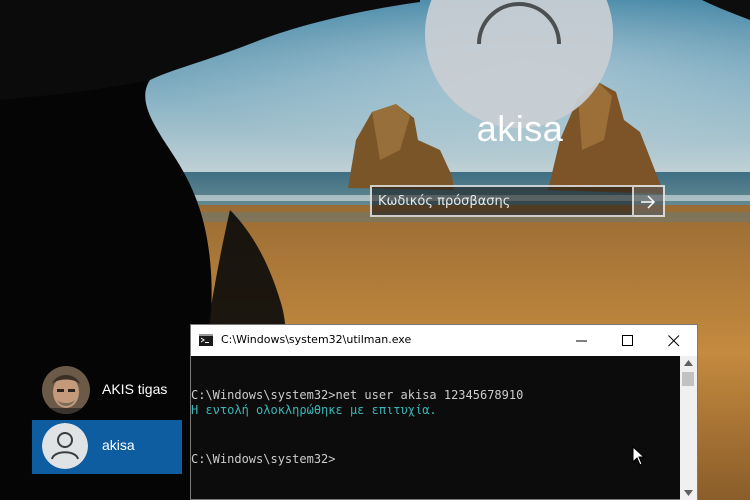 This screenshot has width=750, height=500. What do you see at coordinates (118, 445) in the screenshot?
I see `user-list-item-name: akisa` at bounding box center [118, 445].